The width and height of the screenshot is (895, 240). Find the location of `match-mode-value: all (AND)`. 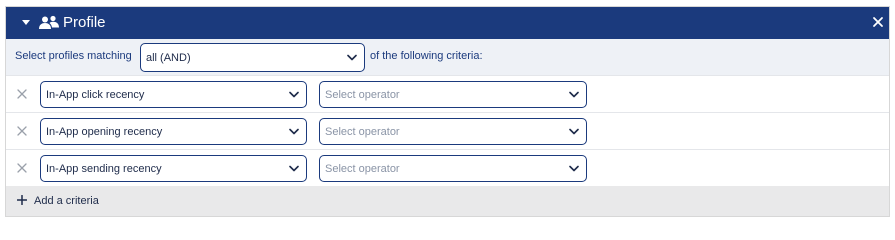

match-mode-value: all (AND) is located at coordinates (168, 58).